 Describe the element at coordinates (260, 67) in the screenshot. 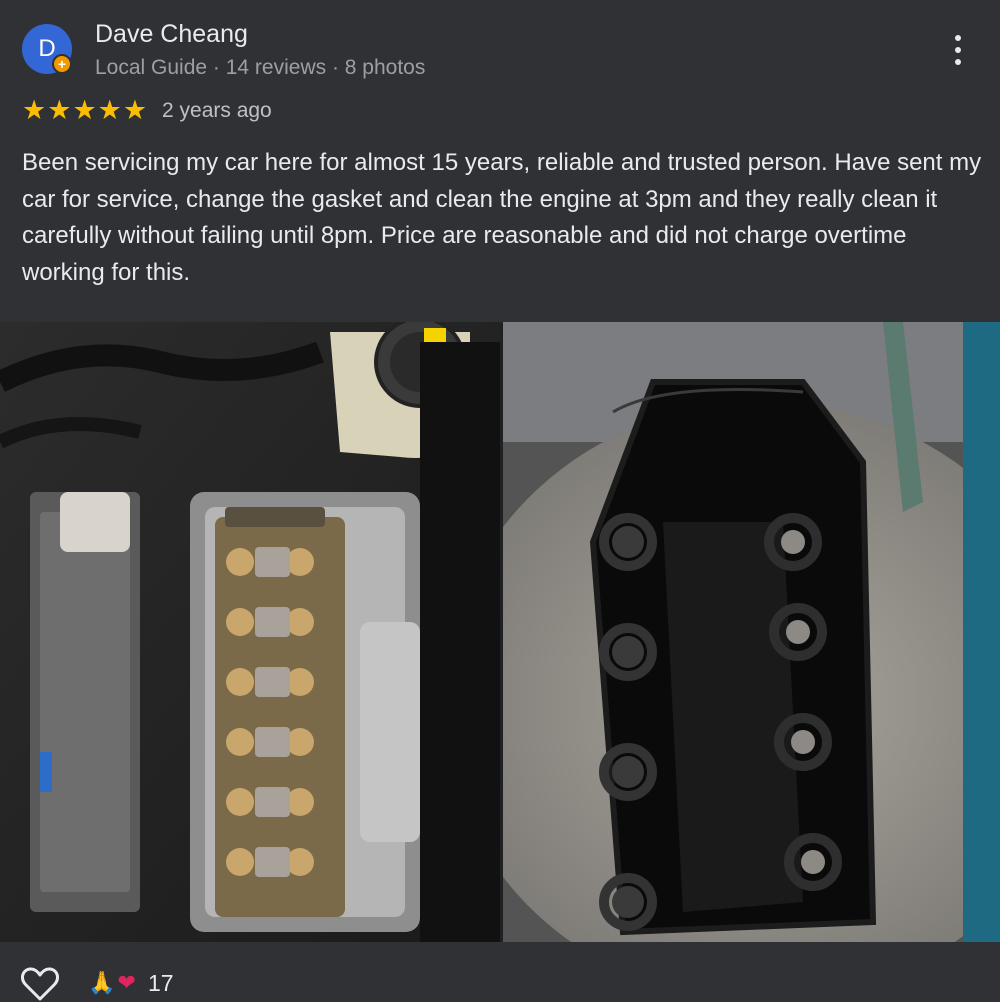

I see `reviewer-meta: Local Guide · 14 reviews · 8 photos` at that location.